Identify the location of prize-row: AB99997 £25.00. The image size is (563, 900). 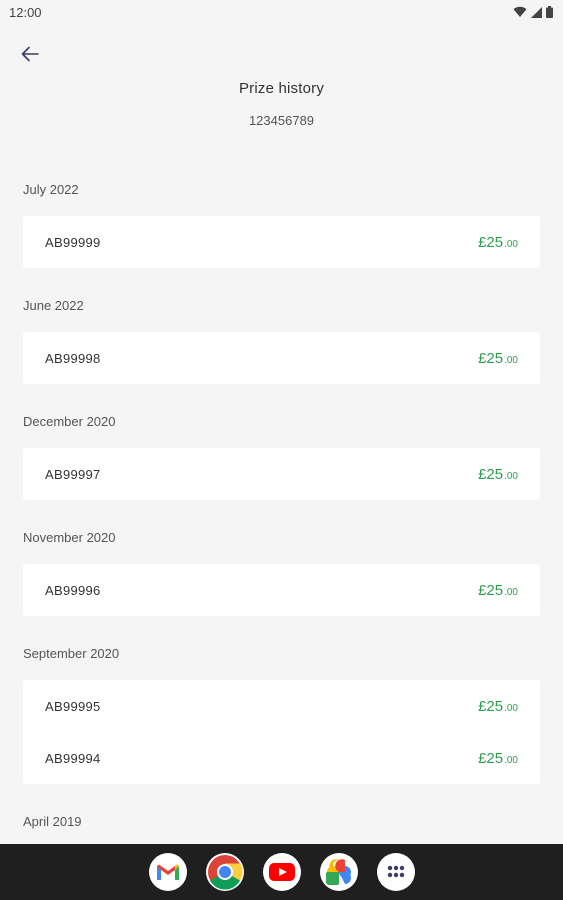
(281, 474).